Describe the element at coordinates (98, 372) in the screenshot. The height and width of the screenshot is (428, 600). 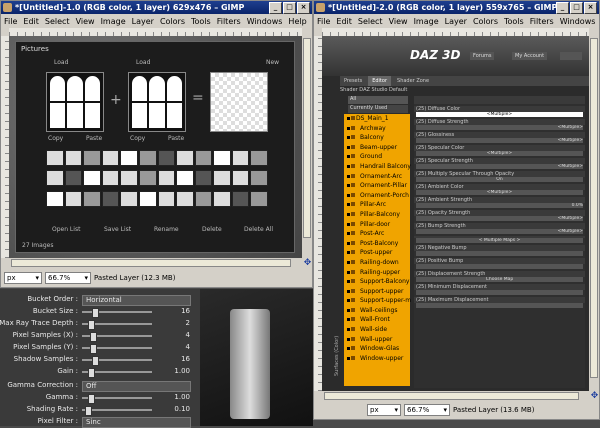
I see `render-row-gain: Gain :1.00` at that location.